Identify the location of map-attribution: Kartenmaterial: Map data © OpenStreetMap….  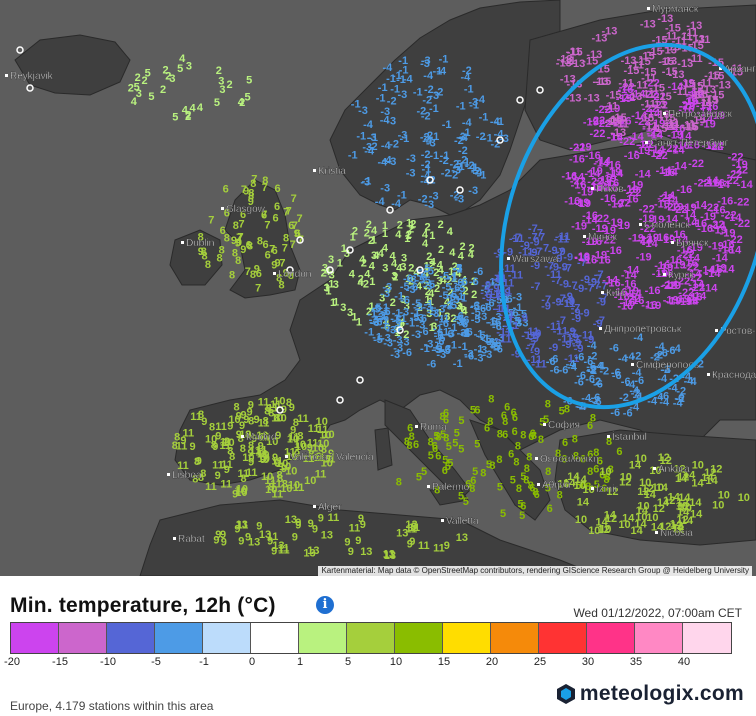
(535, 571).